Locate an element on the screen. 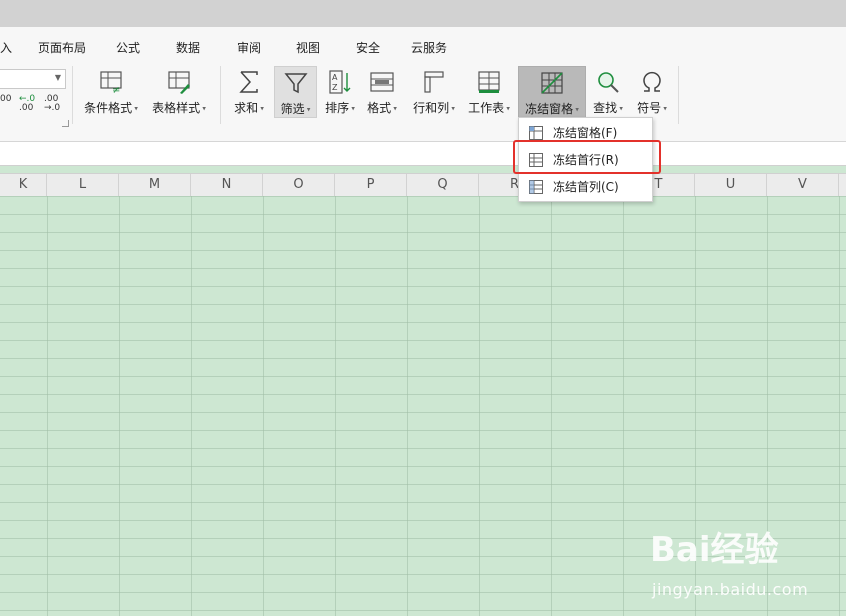 This screenshot has height=616, width=846. format-button: 格式 ▾ is located at coordinates (382, 92).